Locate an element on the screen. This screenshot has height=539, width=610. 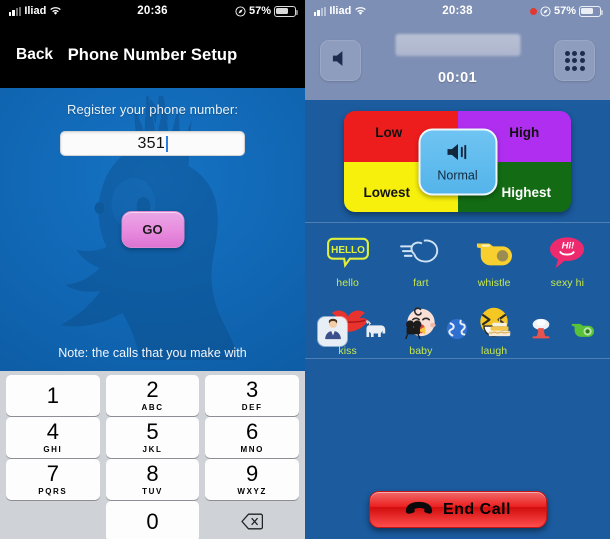
keypad-row: 0 is located at coordinates (152, 520).